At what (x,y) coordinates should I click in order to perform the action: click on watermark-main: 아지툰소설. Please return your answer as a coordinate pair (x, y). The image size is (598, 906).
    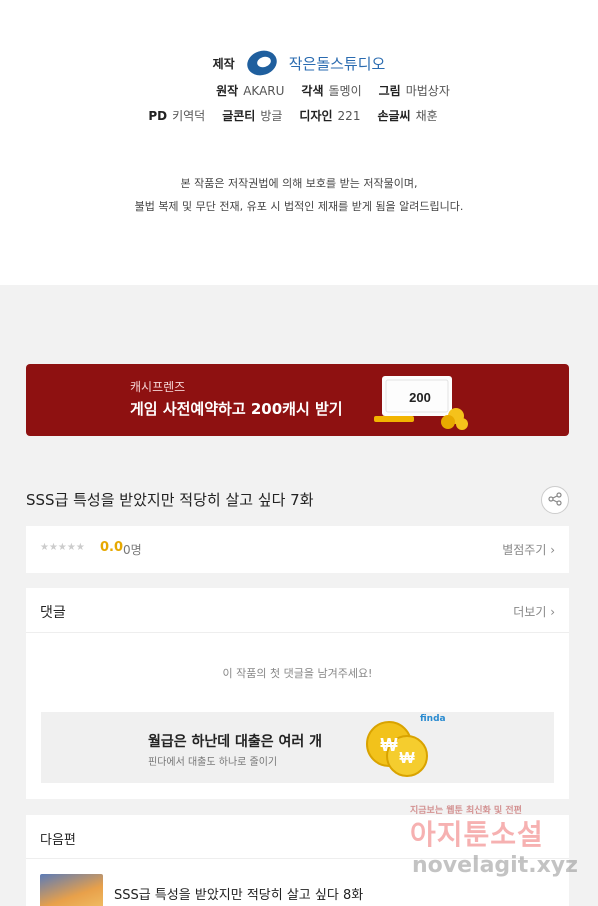
    Looking at the image, I should click on (477, 834).